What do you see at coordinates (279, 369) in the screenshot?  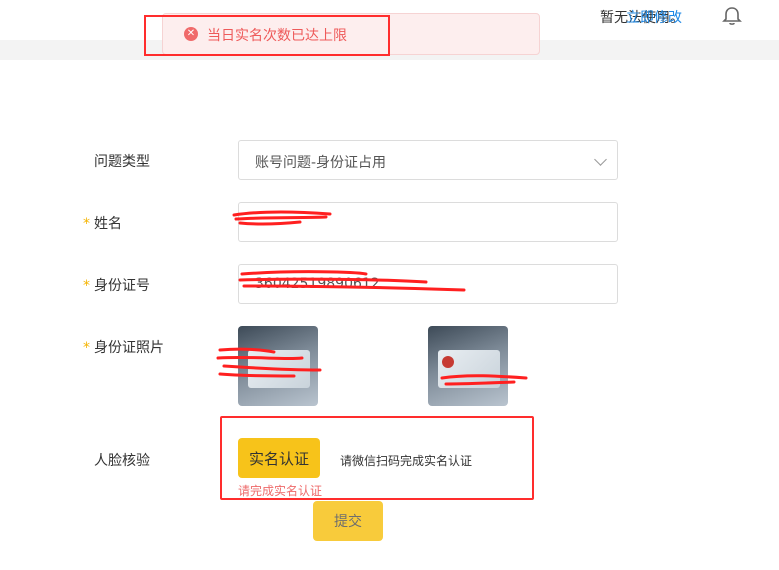 I see `id-card-image` at bounding box center [279, 369].